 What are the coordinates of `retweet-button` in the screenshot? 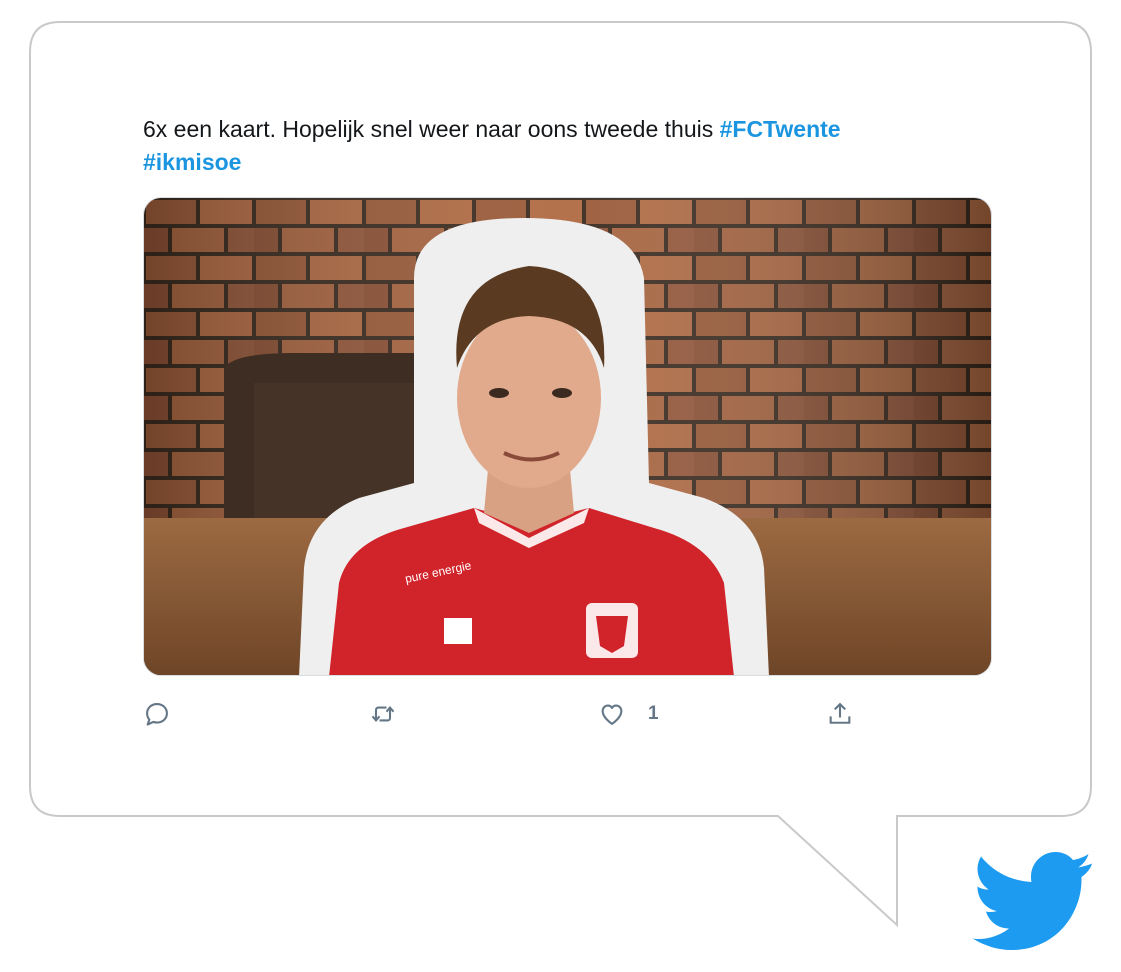 It's located at (383, 714).